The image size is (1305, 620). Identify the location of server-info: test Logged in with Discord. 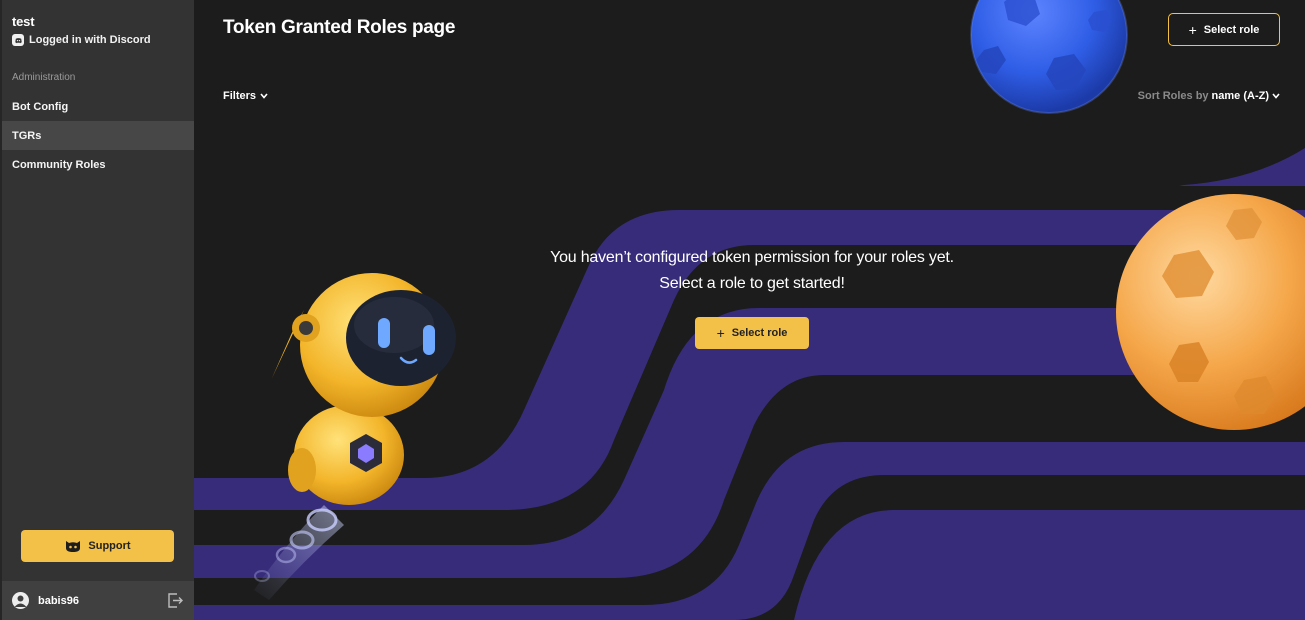
(98, 23).